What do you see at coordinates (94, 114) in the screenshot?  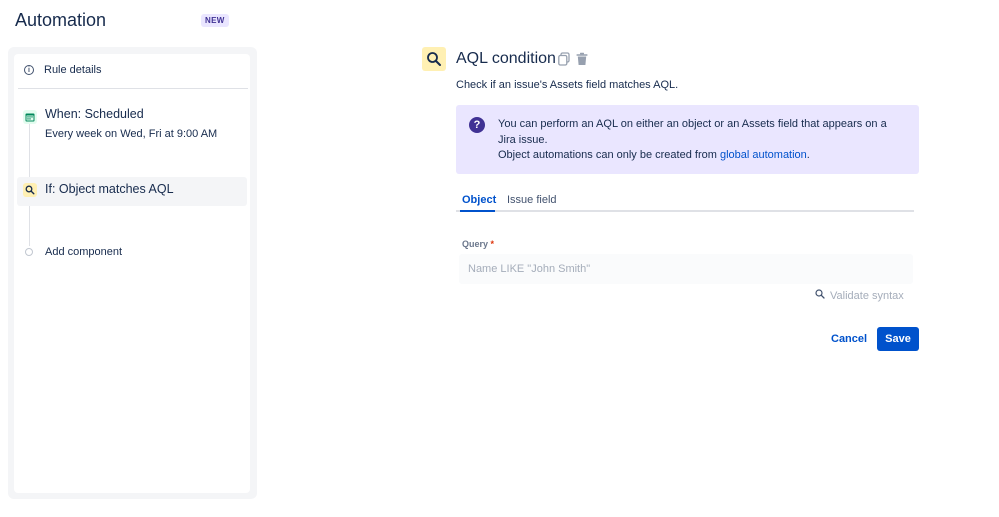 I see `step-title: When: Scheduled` at bounding box center [94, 114].